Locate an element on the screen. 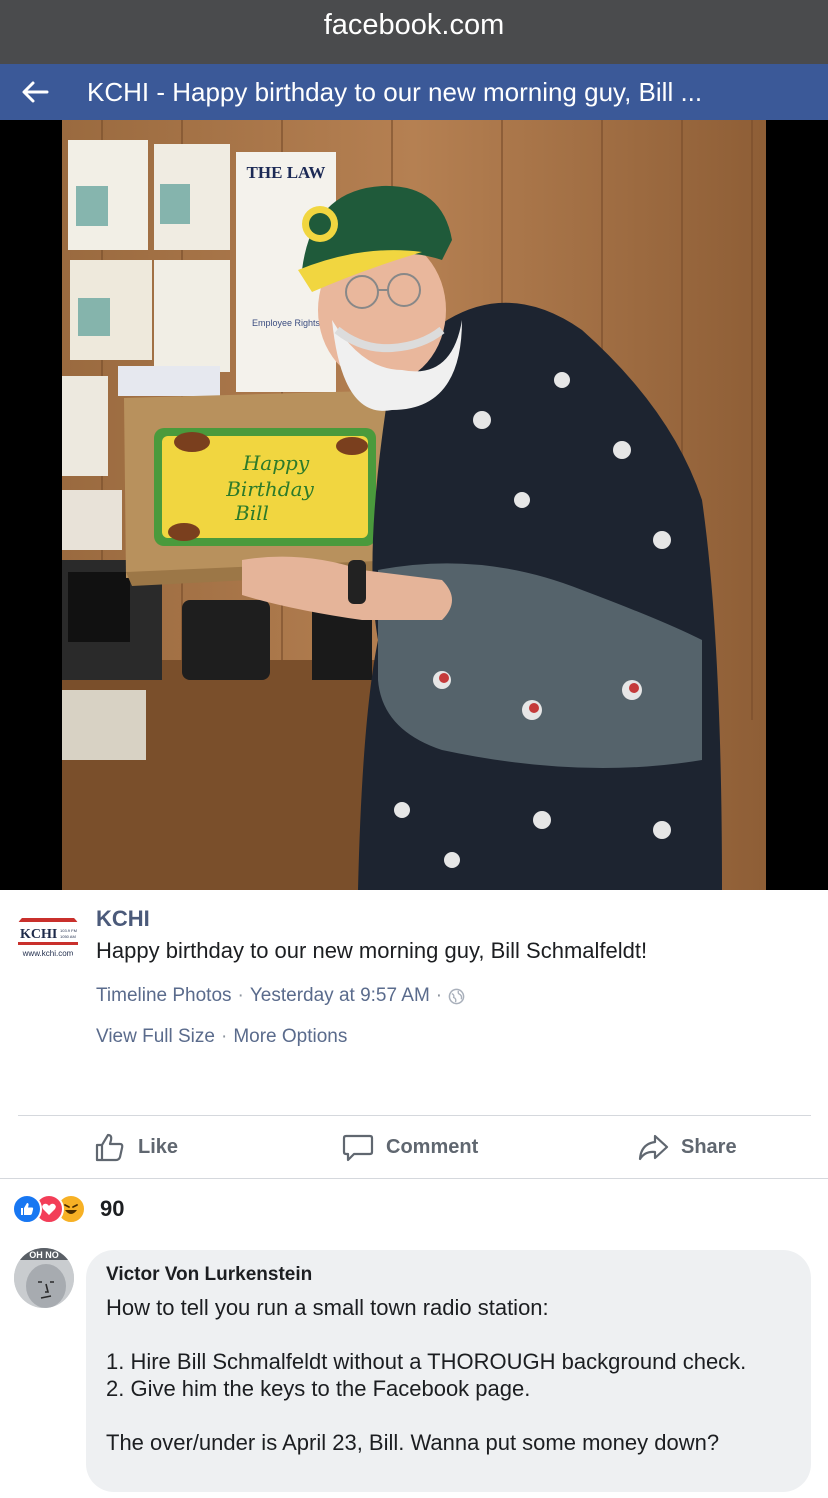 This screenshot has height=1498, width=828. share-icon is located at coordinates (653, 1147).